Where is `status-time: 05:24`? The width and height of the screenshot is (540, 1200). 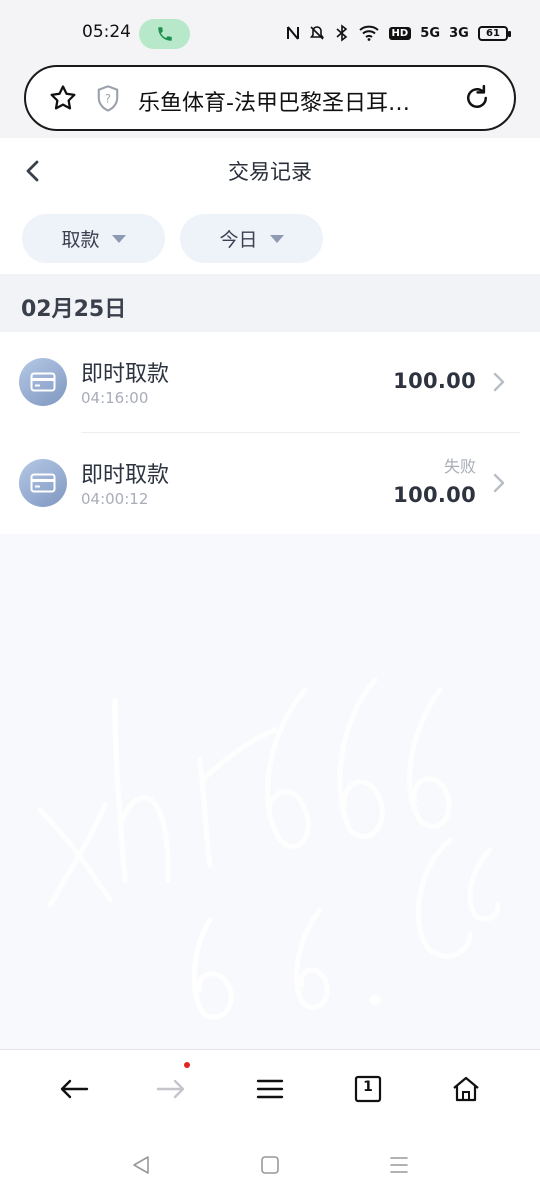
status-time: 05:24 is located at coordinates (106, 32).